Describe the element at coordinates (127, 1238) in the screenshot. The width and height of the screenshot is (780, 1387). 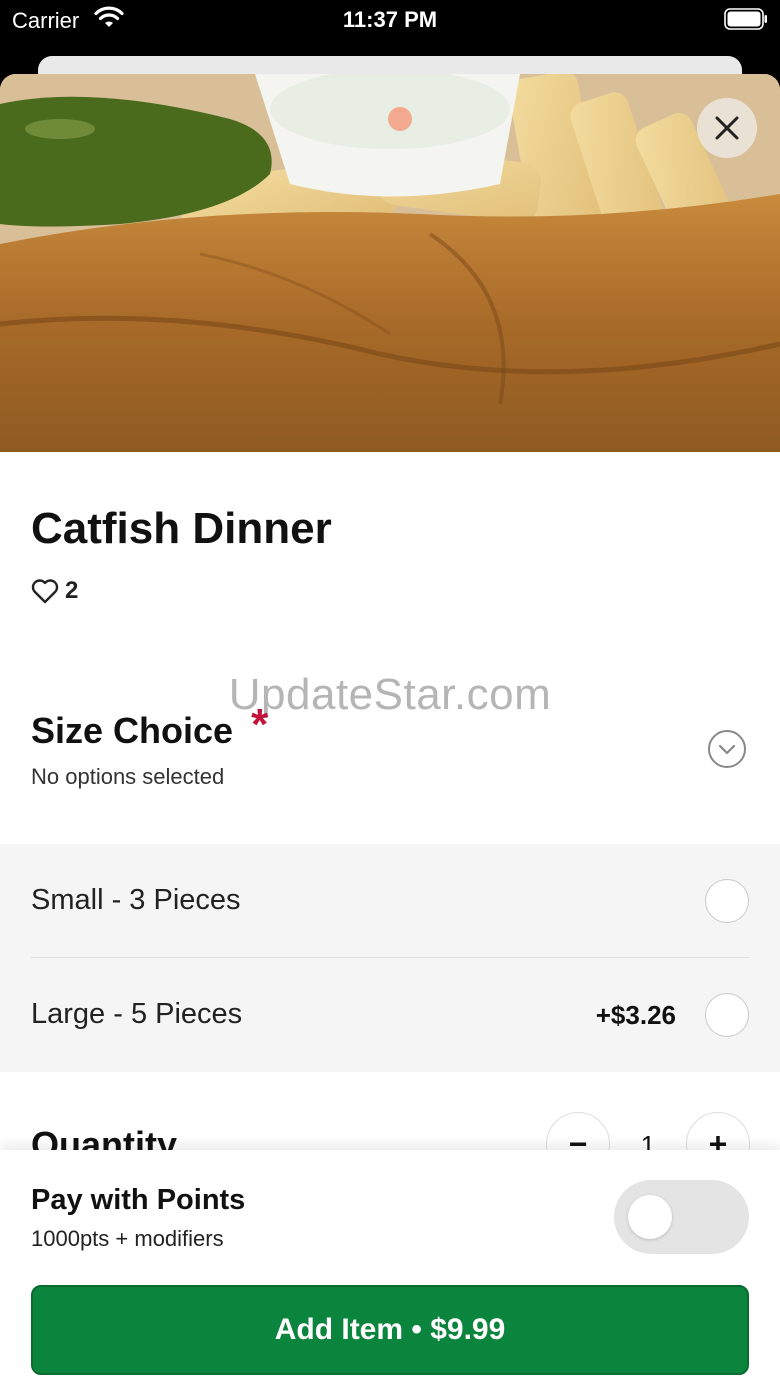
I see `pay-with-points-subtitle: 1000pts + modifiers` at that location.